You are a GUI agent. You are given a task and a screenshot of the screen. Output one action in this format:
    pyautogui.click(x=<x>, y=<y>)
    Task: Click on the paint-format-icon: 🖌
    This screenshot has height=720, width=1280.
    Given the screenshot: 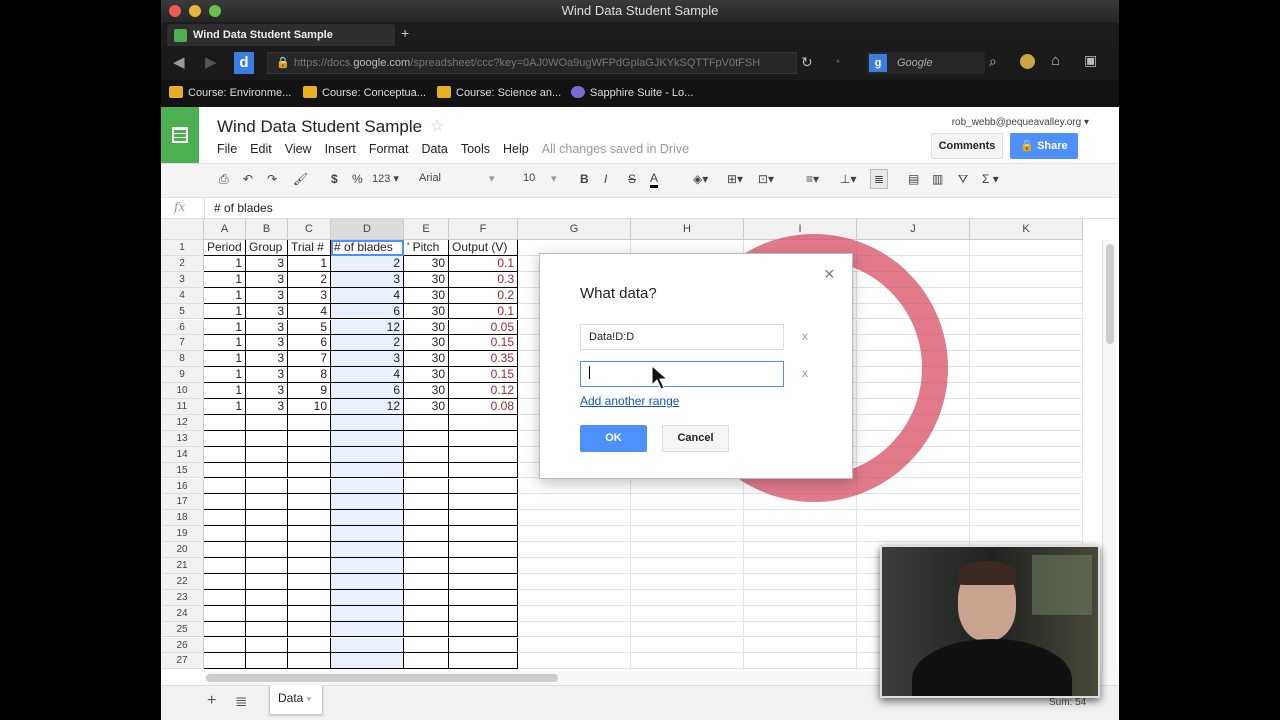 What is the action you would take?
    pyautogui.click(x=300, y=179)
    